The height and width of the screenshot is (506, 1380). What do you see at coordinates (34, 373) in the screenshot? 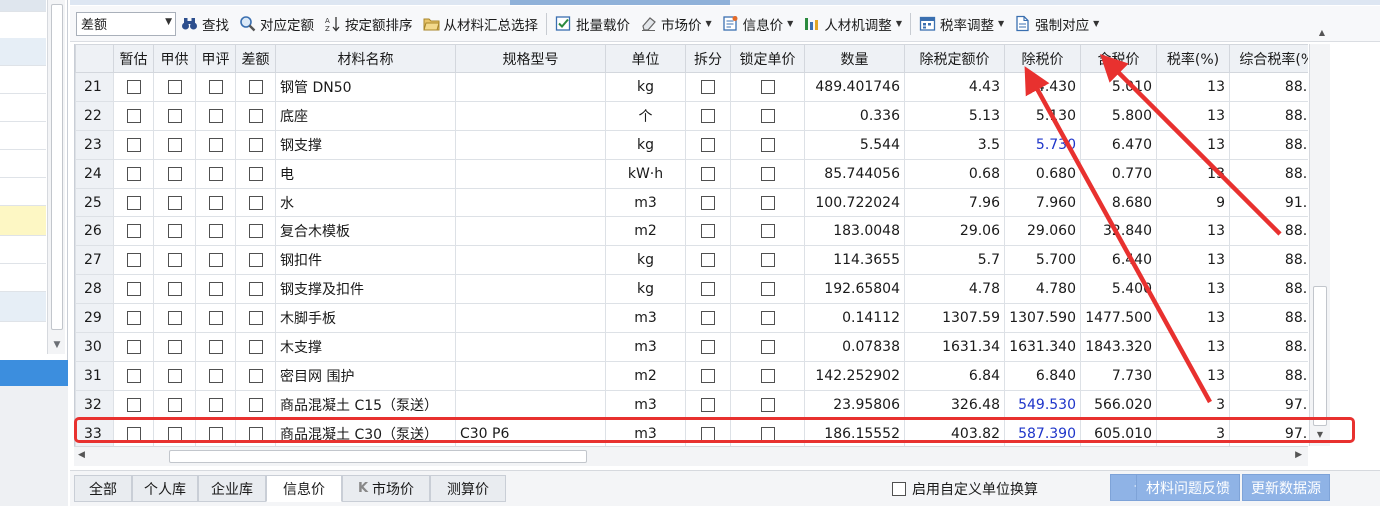
I see `left-selected-row` at bounding box center [34, 373].